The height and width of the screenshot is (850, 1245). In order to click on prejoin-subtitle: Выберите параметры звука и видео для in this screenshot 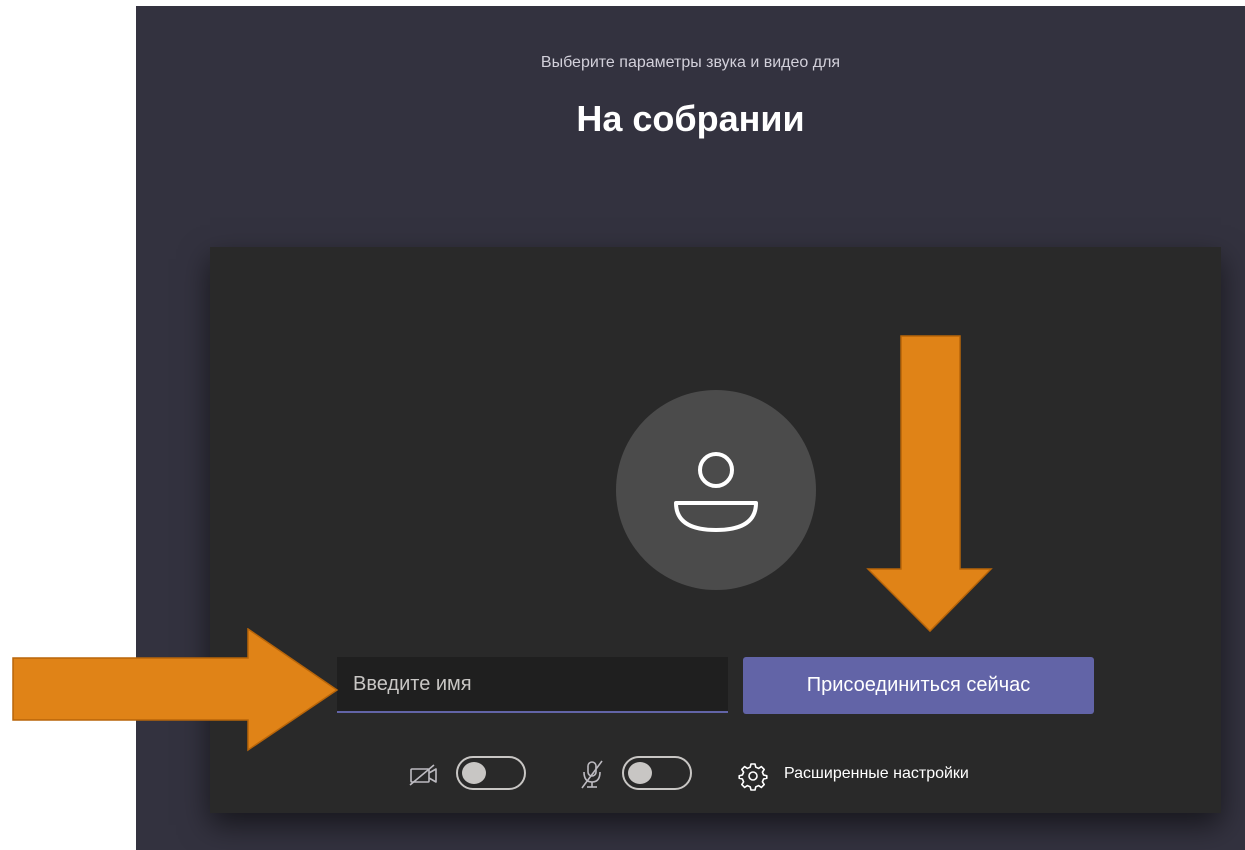, I will do `click(690, 62)`.